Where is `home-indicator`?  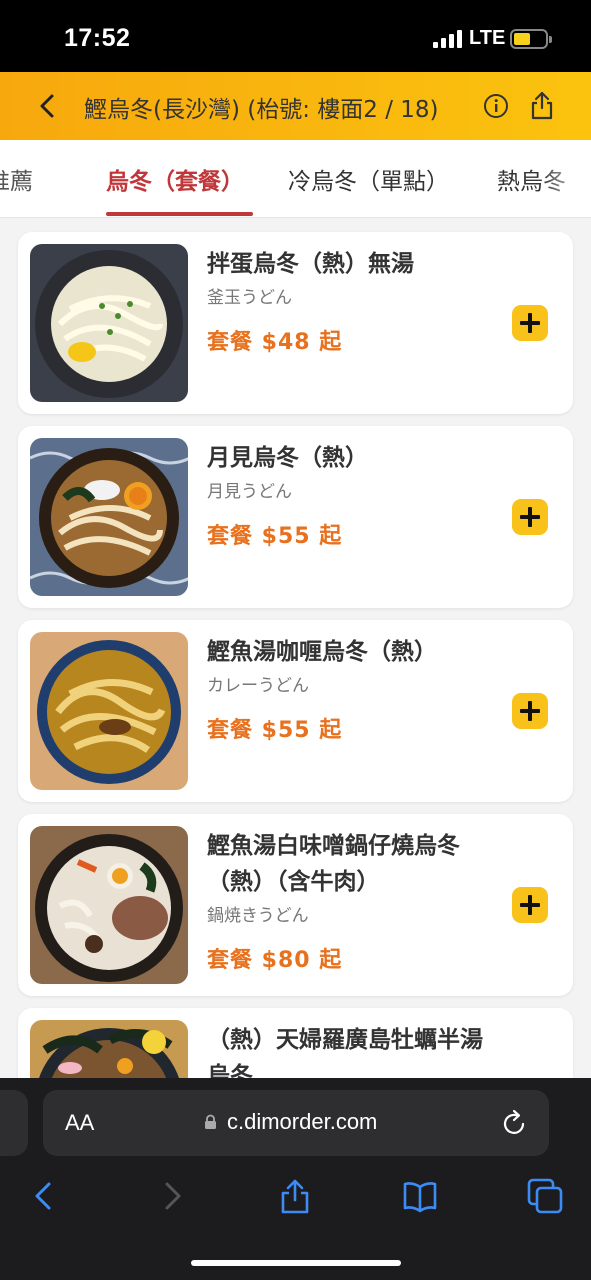 home-indicator is located at coordinates (296, 1263).